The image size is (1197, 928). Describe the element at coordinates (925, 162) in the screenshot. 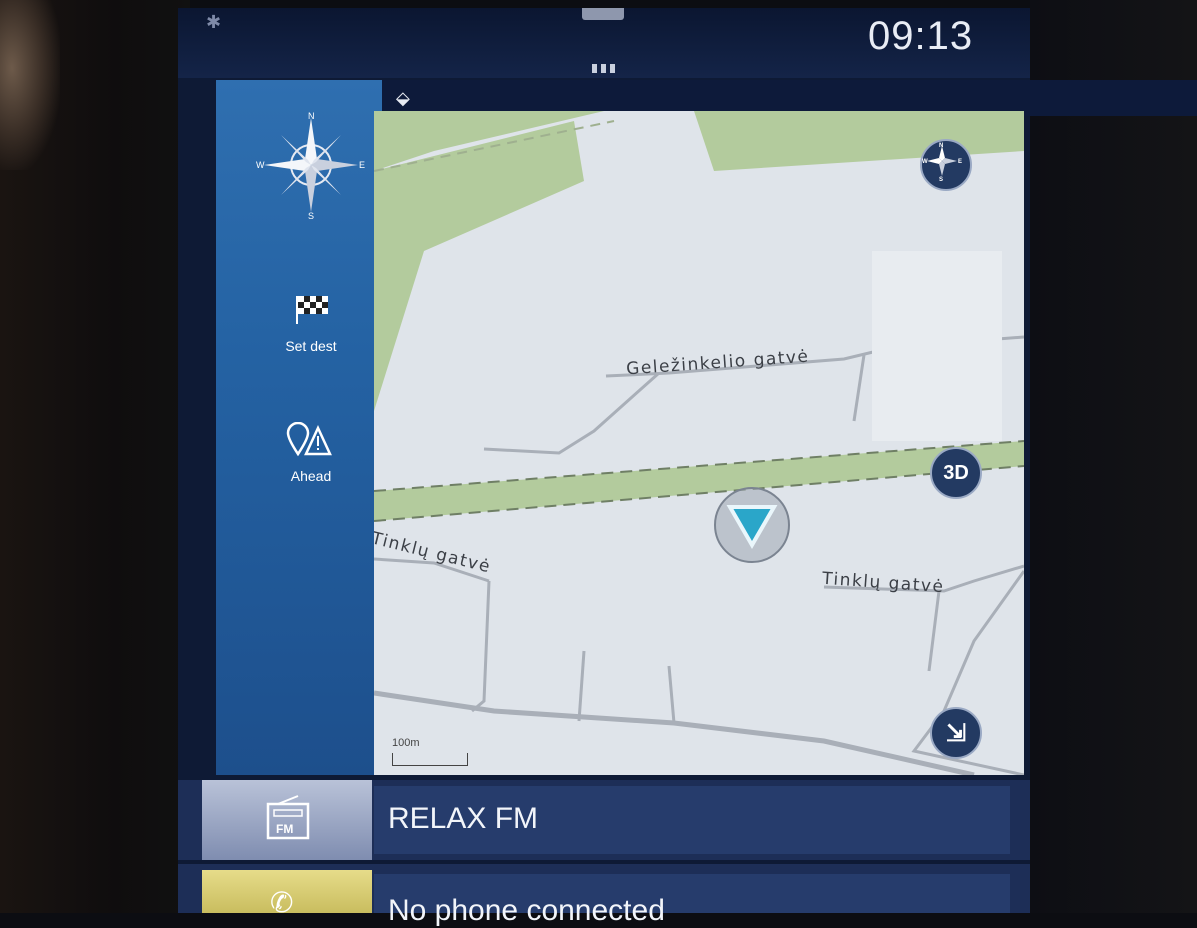

I see `svg-text: W` at that location.